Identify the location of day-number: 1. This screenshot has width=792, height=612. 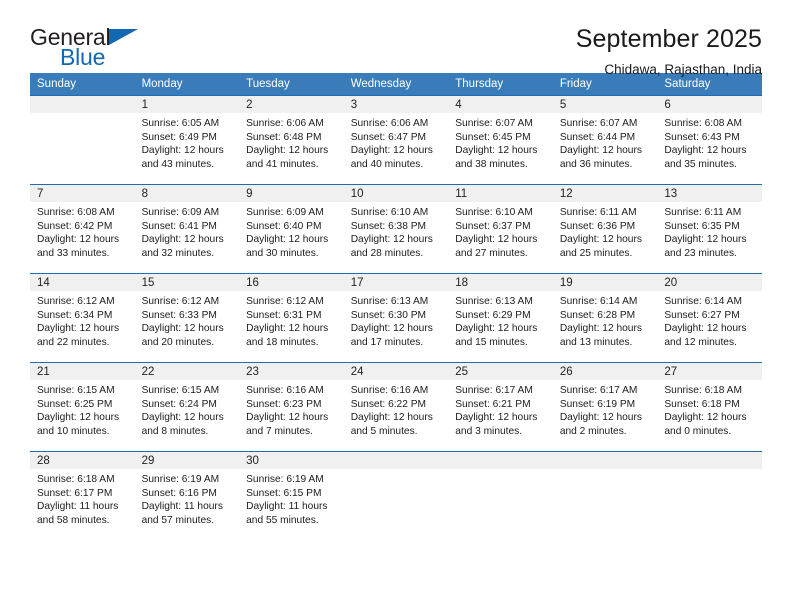
(187, 104).